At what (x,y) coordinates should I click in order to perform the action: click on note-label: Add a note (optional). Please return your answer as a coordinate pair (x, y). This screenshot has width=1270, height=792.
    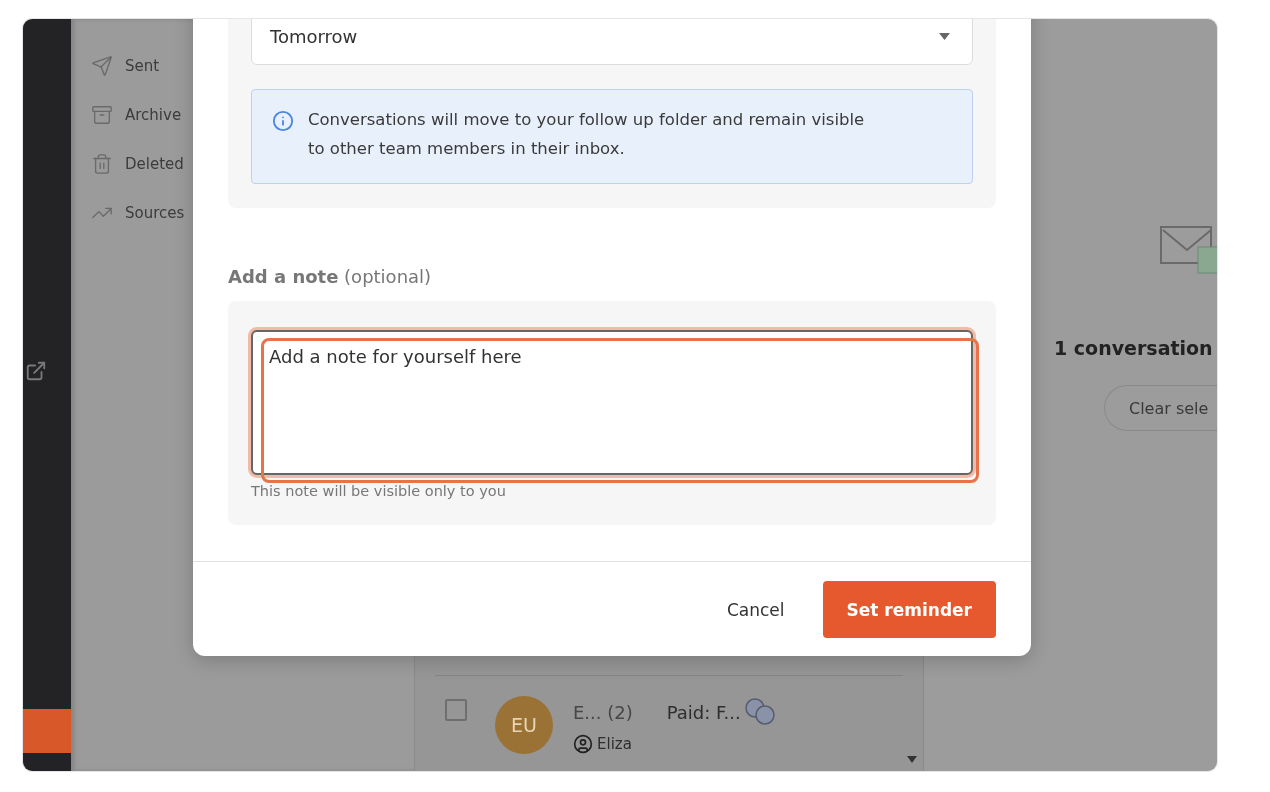
    Looking at the image, I should click on (330, 276).